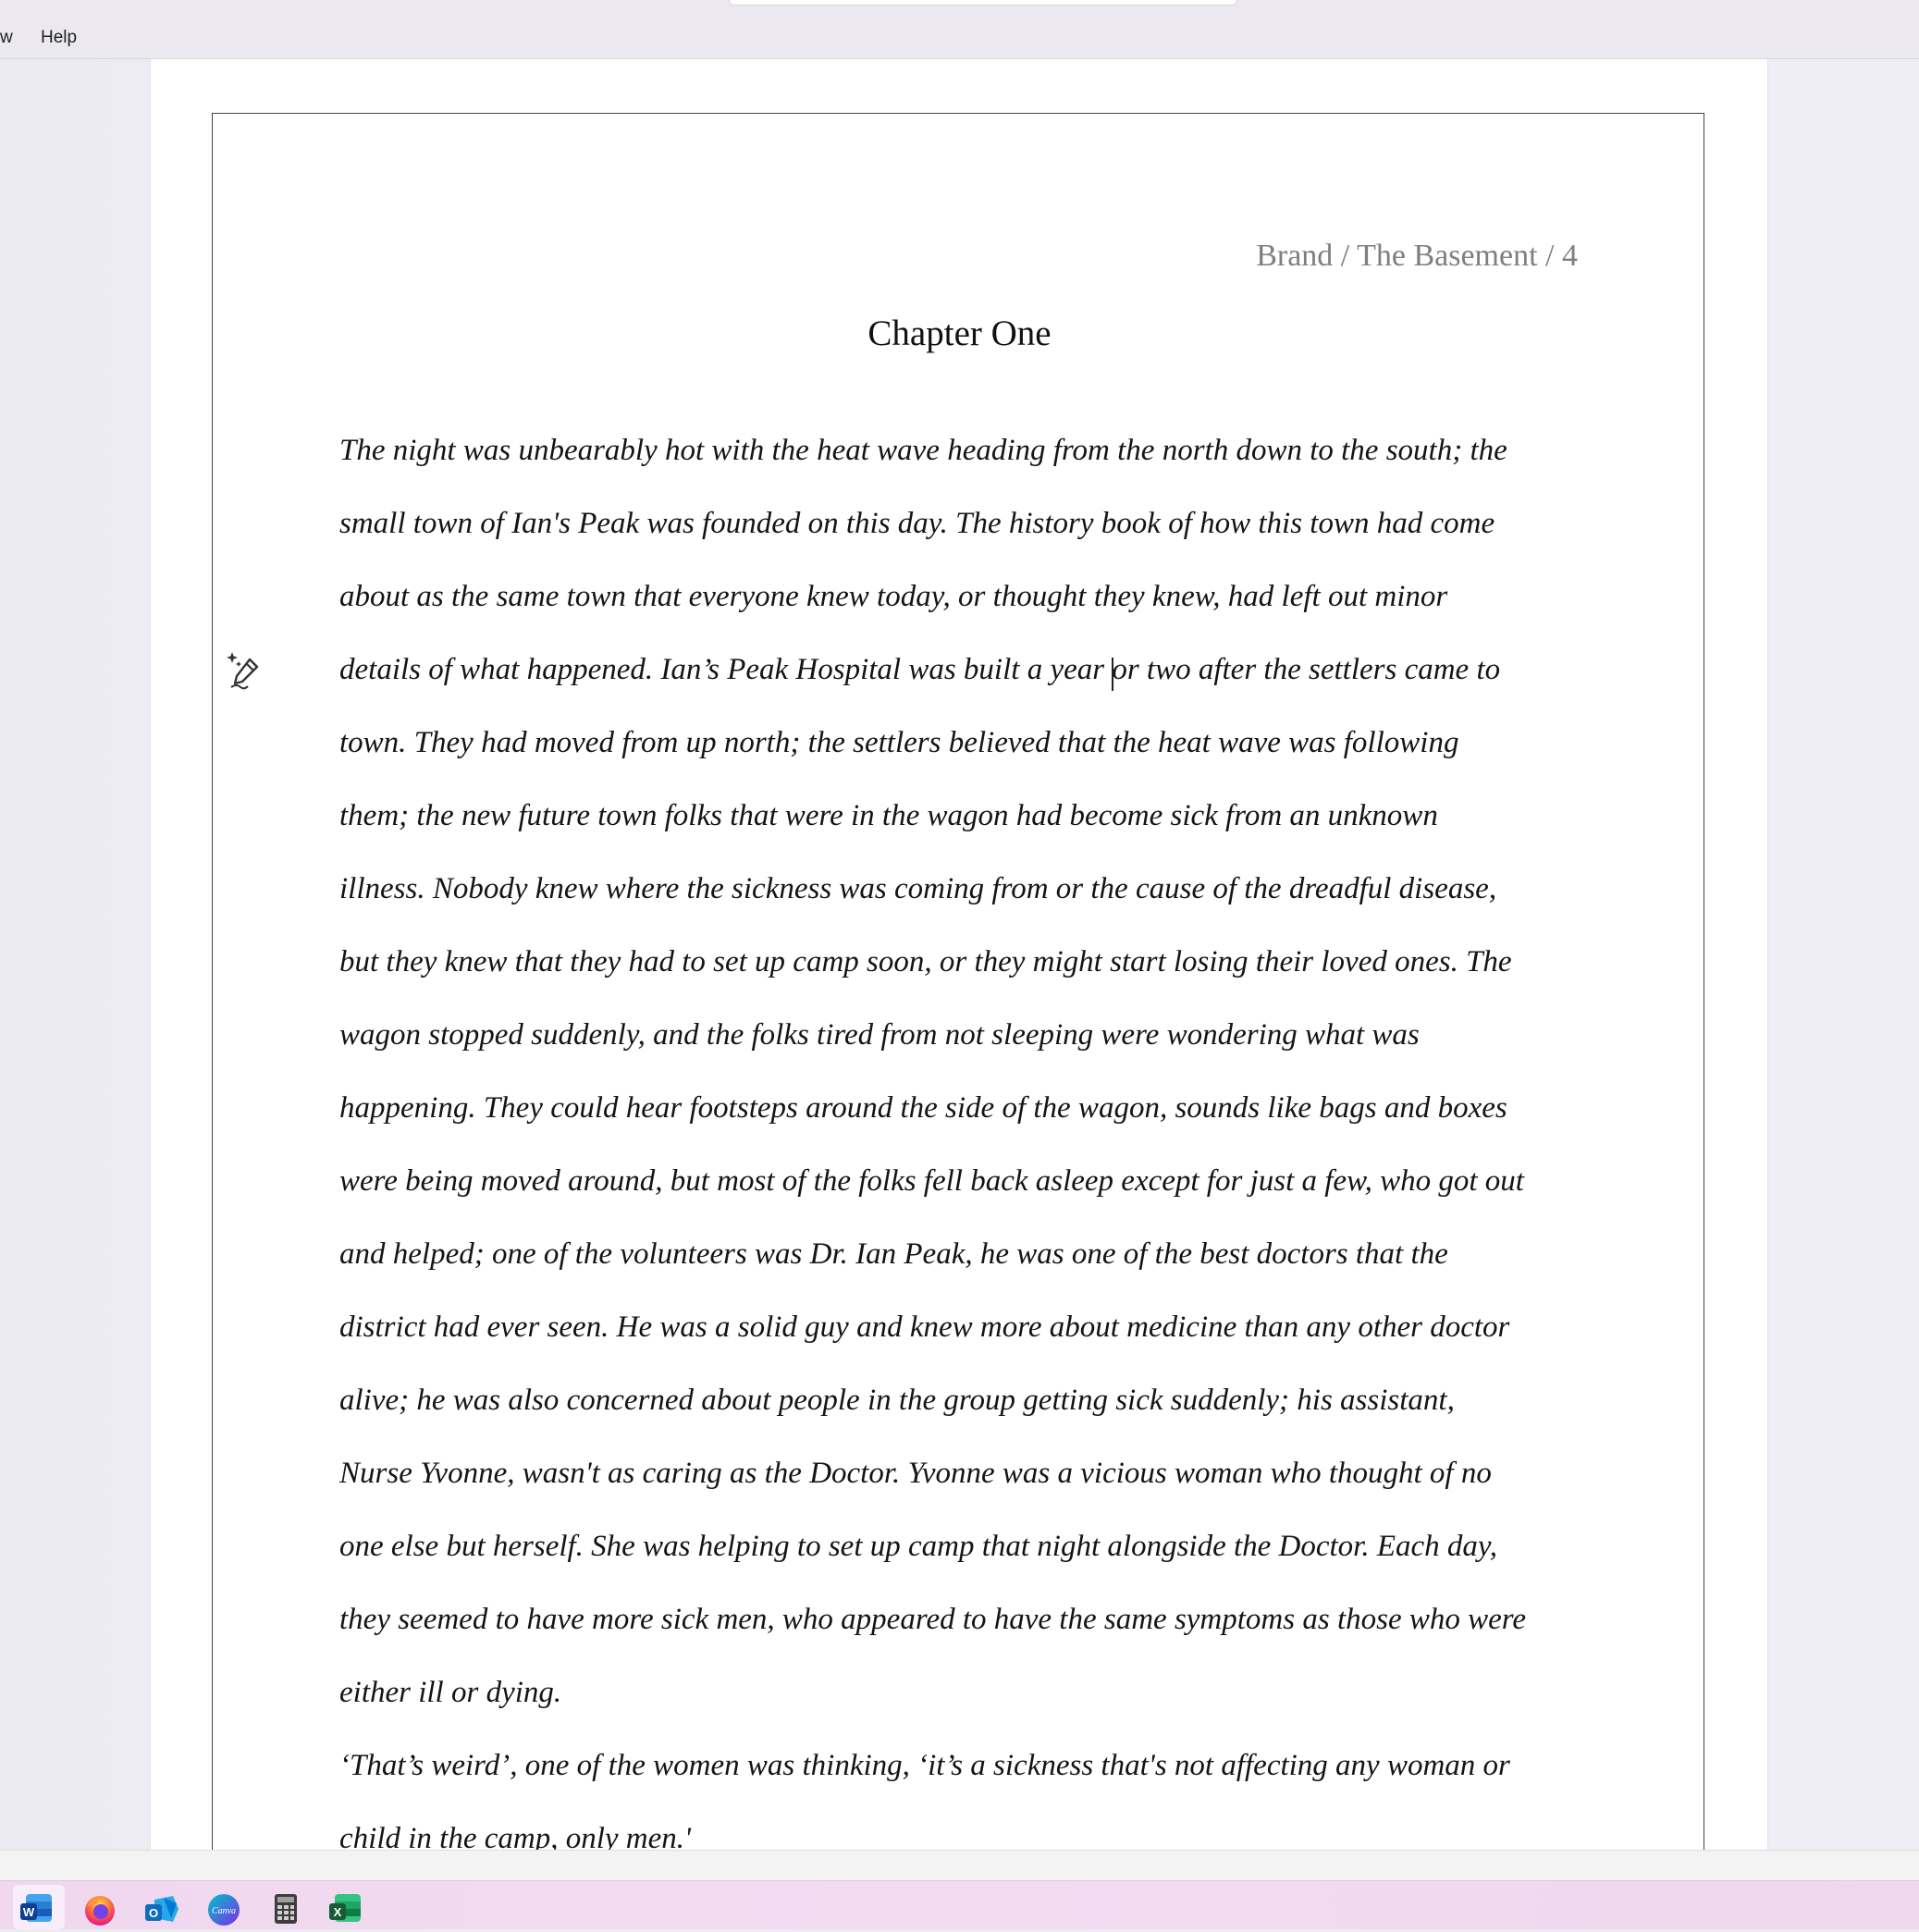  Describe the element at coordinates (36, 1909) in the screenshot. I see `word-icon: W` at that location.